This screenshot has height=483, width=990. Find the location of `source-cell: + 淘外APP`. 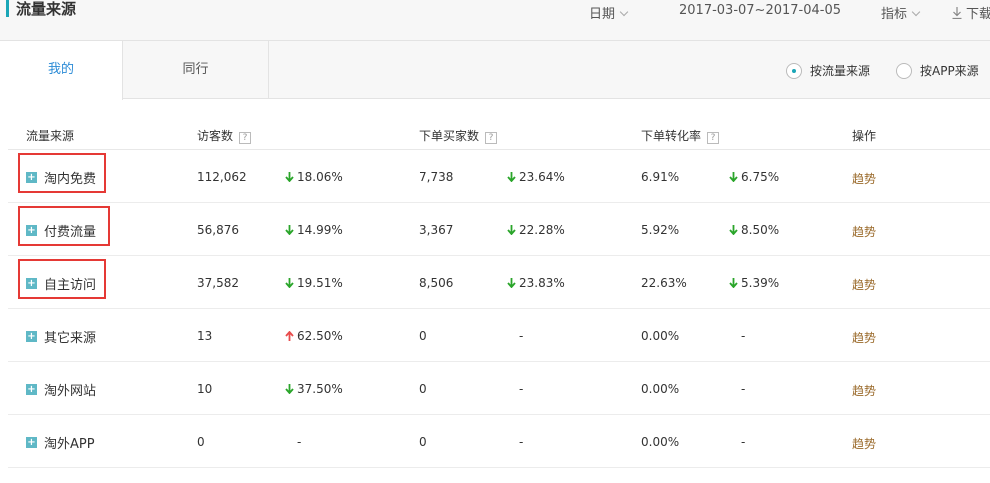

source-cell: + 淘外APP is located at coordinates (60, 442).